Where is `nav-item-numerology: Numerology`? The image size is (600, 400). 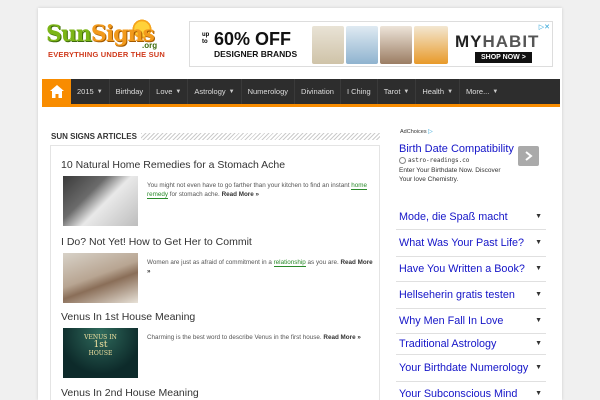 nav-item-numerology: Numerology is located at coordinates (269, 91).